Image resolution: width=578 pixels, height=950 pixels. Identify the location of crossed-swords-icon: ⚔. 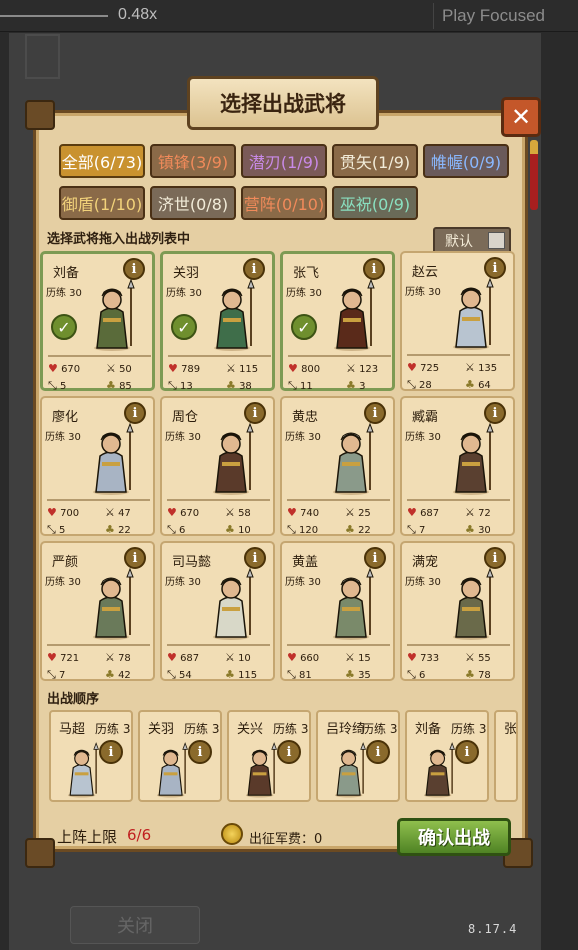
(351, 368).